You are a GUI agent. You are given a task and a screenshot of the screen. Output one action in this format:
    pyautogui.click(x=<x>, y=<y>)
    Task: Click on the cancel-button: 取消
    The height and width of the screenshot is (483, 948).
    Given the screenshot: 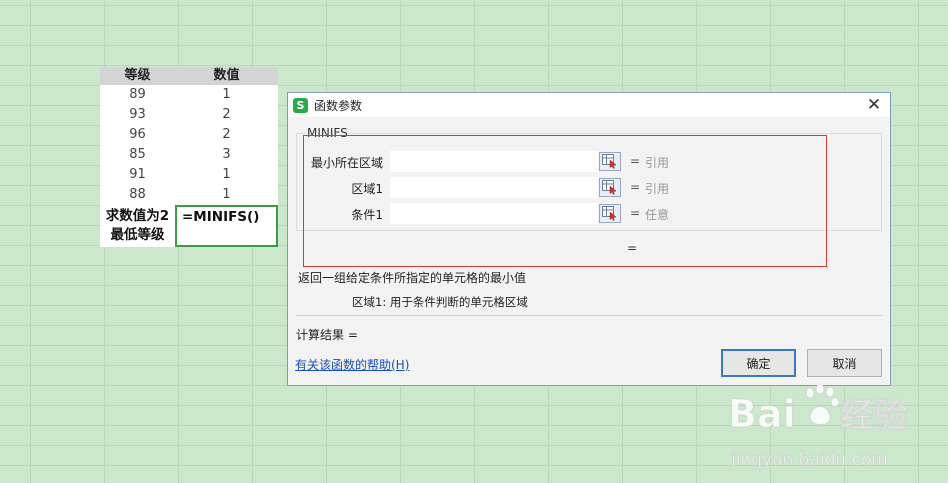 What is the action you would take?
    pyautogui.click(x=844, y=363)
    